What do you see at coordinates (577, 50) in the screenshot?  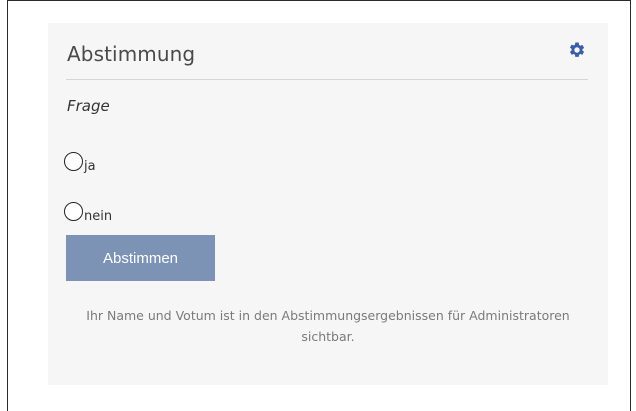 I see `gear-icon` at bounding box center [577, 50].